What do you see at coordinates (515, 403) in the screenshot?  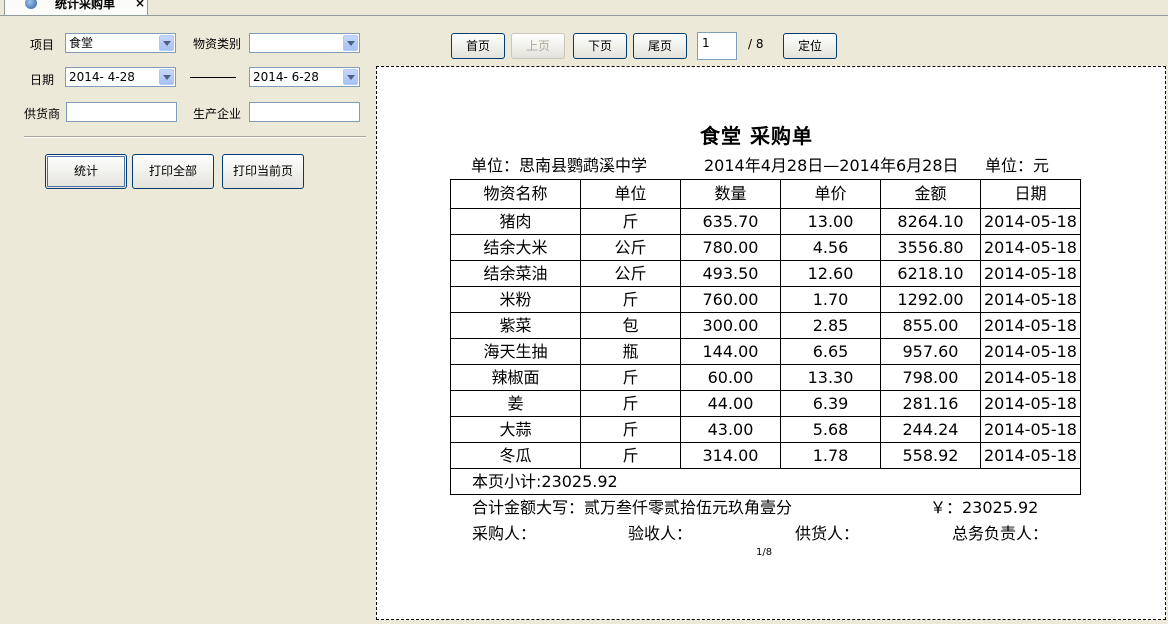 I see `item-name: 姜` at bounding box center [515, 403].